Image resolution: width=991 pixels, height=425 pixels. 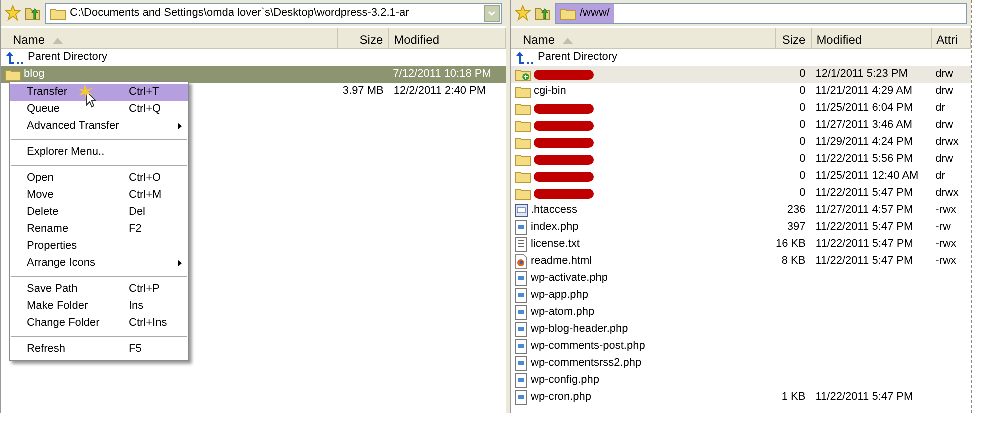 What do you see at coordinates (761, 13) in the screenshot?
I see `path-field: /www/` at bounding box center [761, 13].